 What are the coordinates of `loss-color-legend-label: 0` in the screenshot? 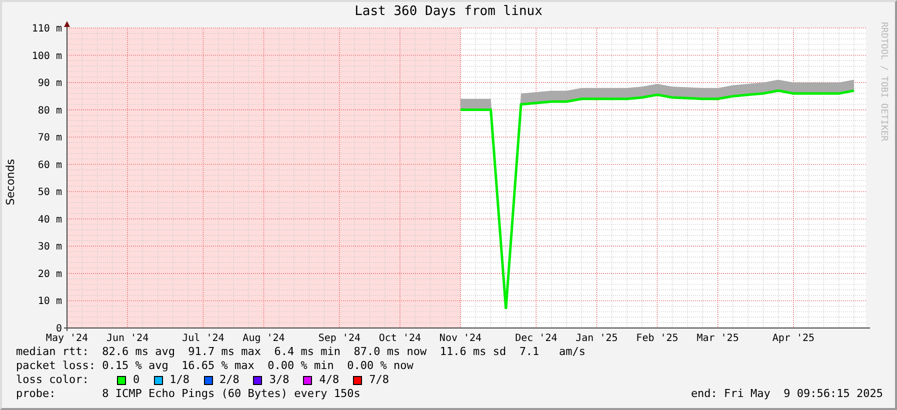 It's located at (136, 380).